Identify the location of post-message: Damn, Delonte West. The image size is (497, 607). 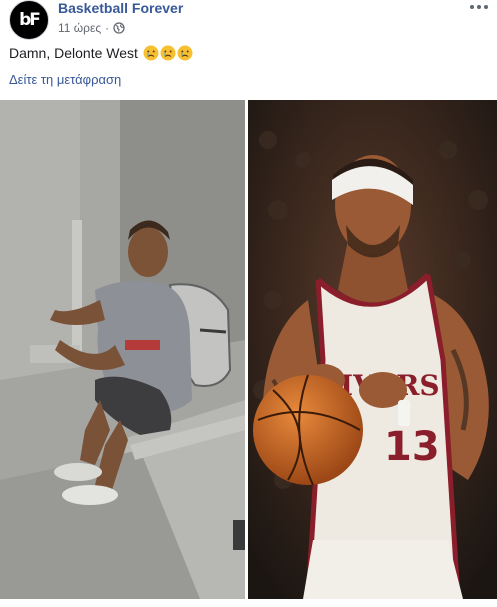
(101, 53).